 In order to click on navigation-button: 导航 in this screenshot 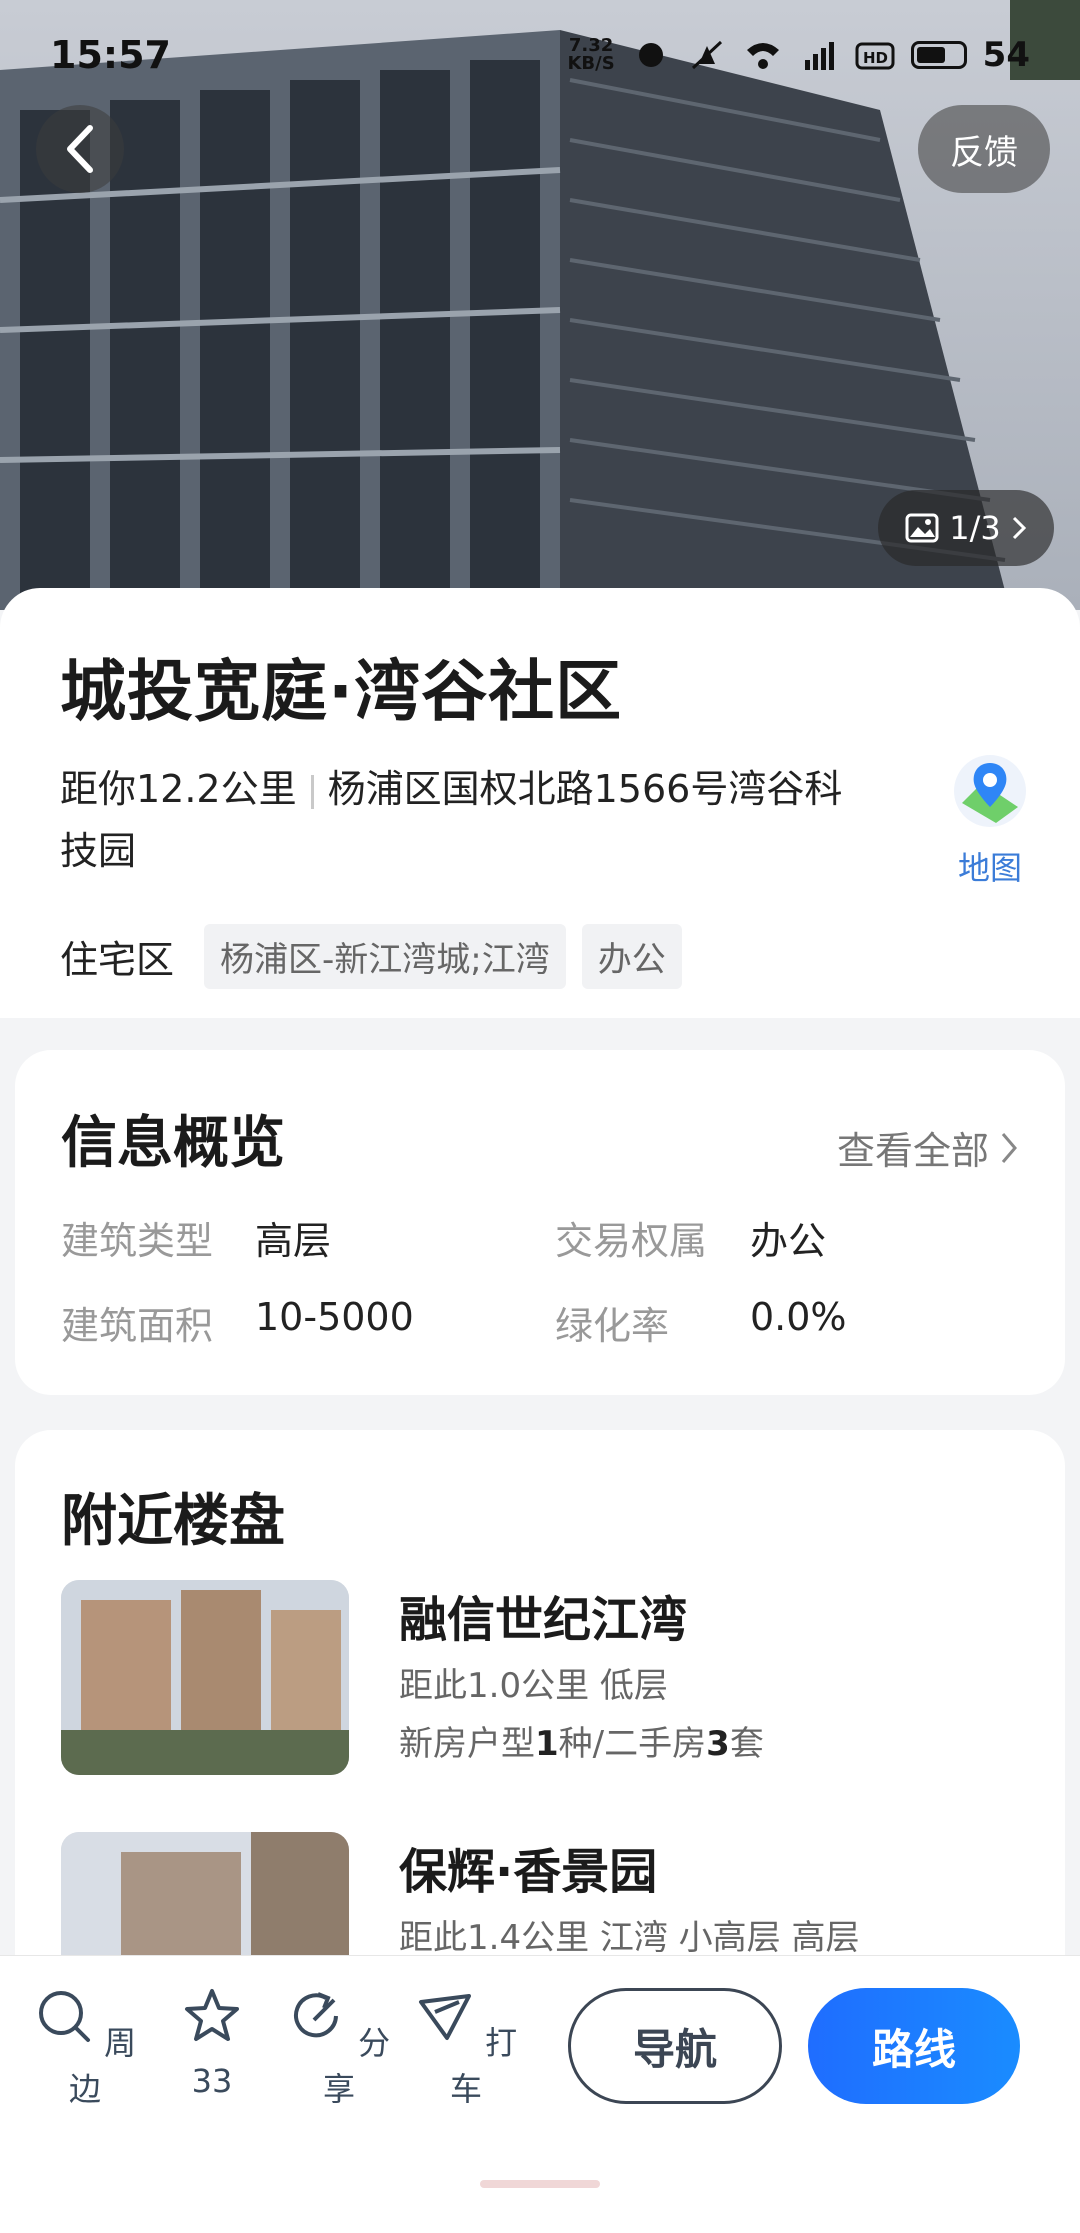, I will do `click(675, 2046)`.